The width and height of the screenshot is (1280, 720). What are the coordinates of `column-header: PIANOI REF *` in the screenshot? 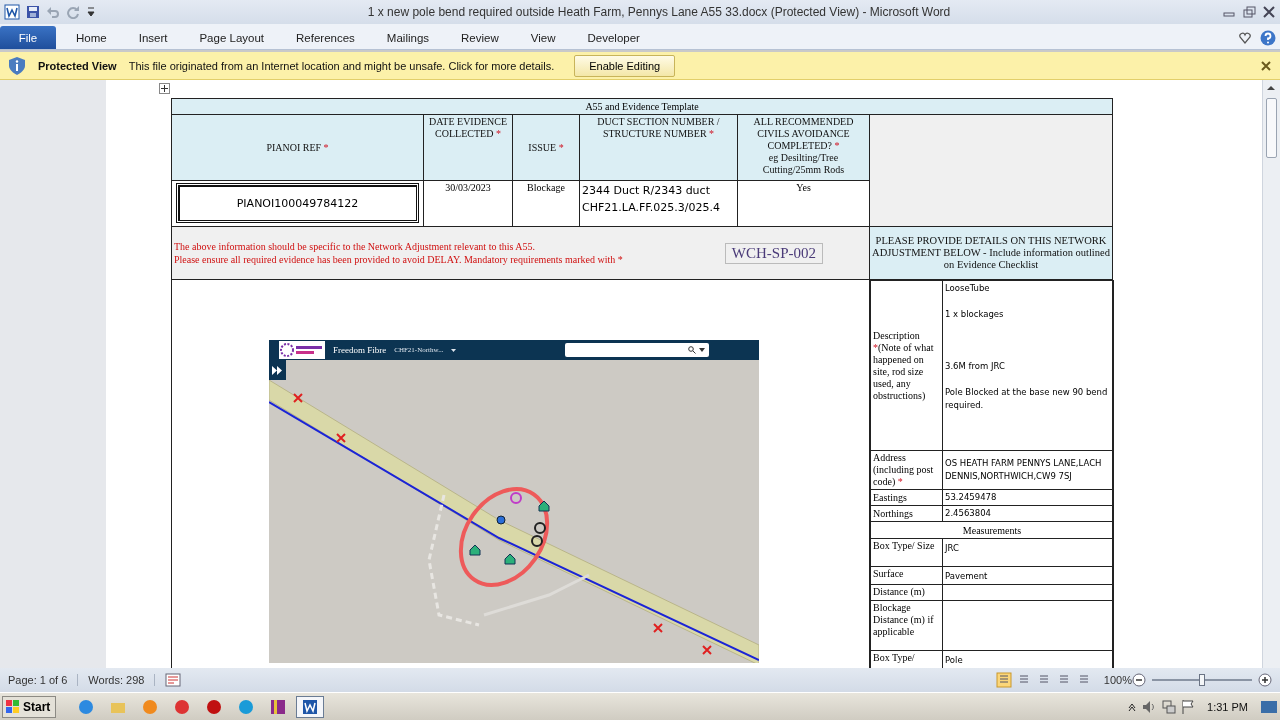 It's located at (297, 147).